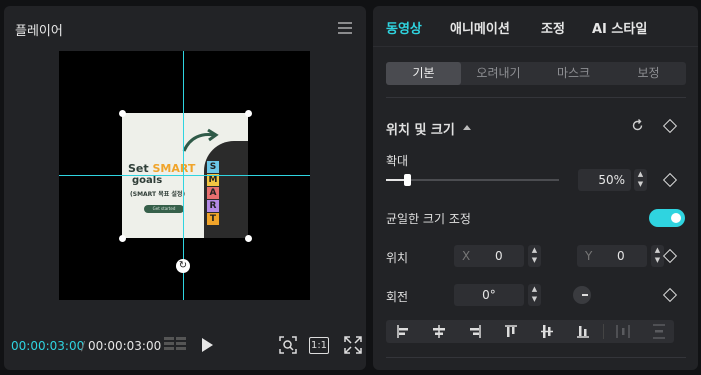 The height and width of the screenshot is (375, 701). Describe the element at coordinates (345, 29) in the screenshot. I see `menu-icon` at that location.